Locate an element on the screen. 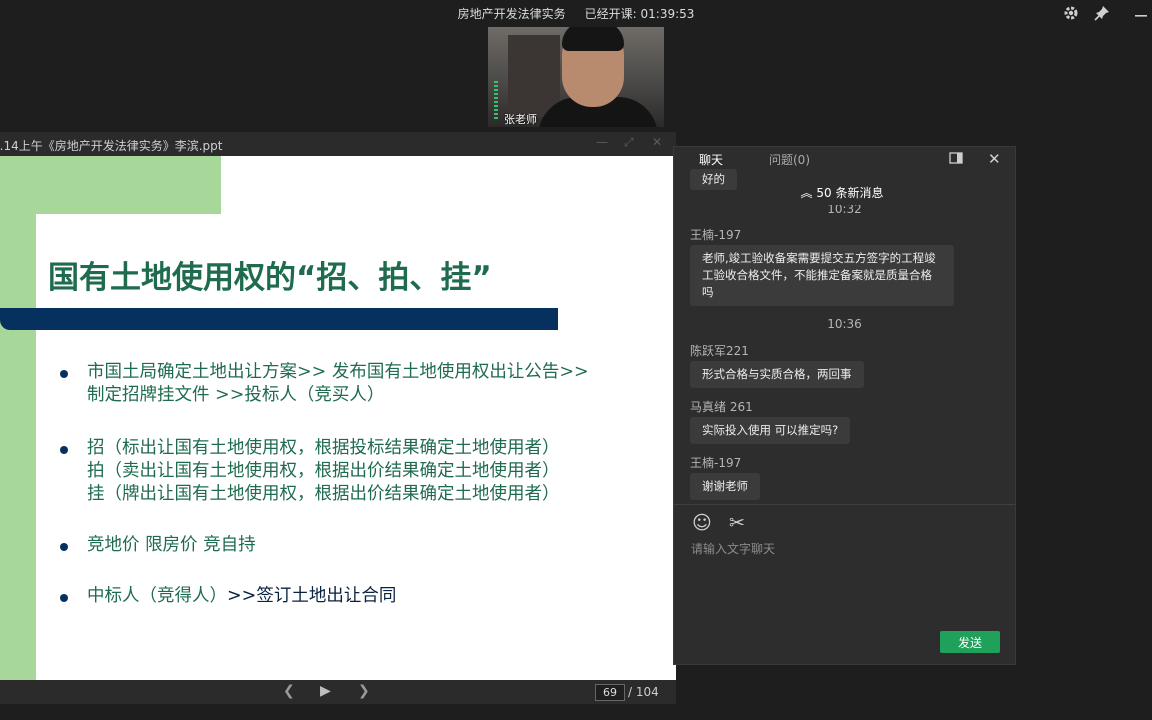  mic-level-icon is located at coordinates (496, 101).